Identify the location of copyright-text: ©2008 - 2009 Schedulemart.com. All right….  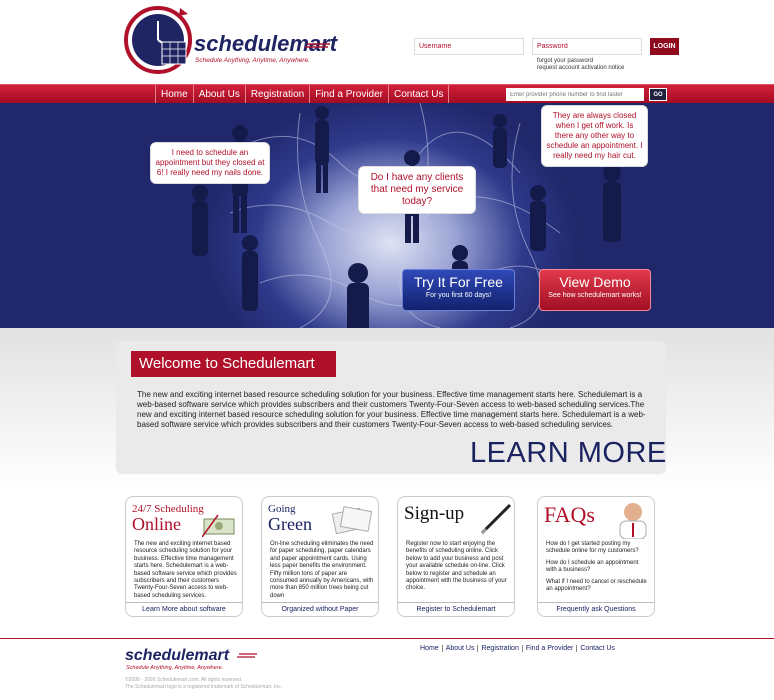
(184, 680).